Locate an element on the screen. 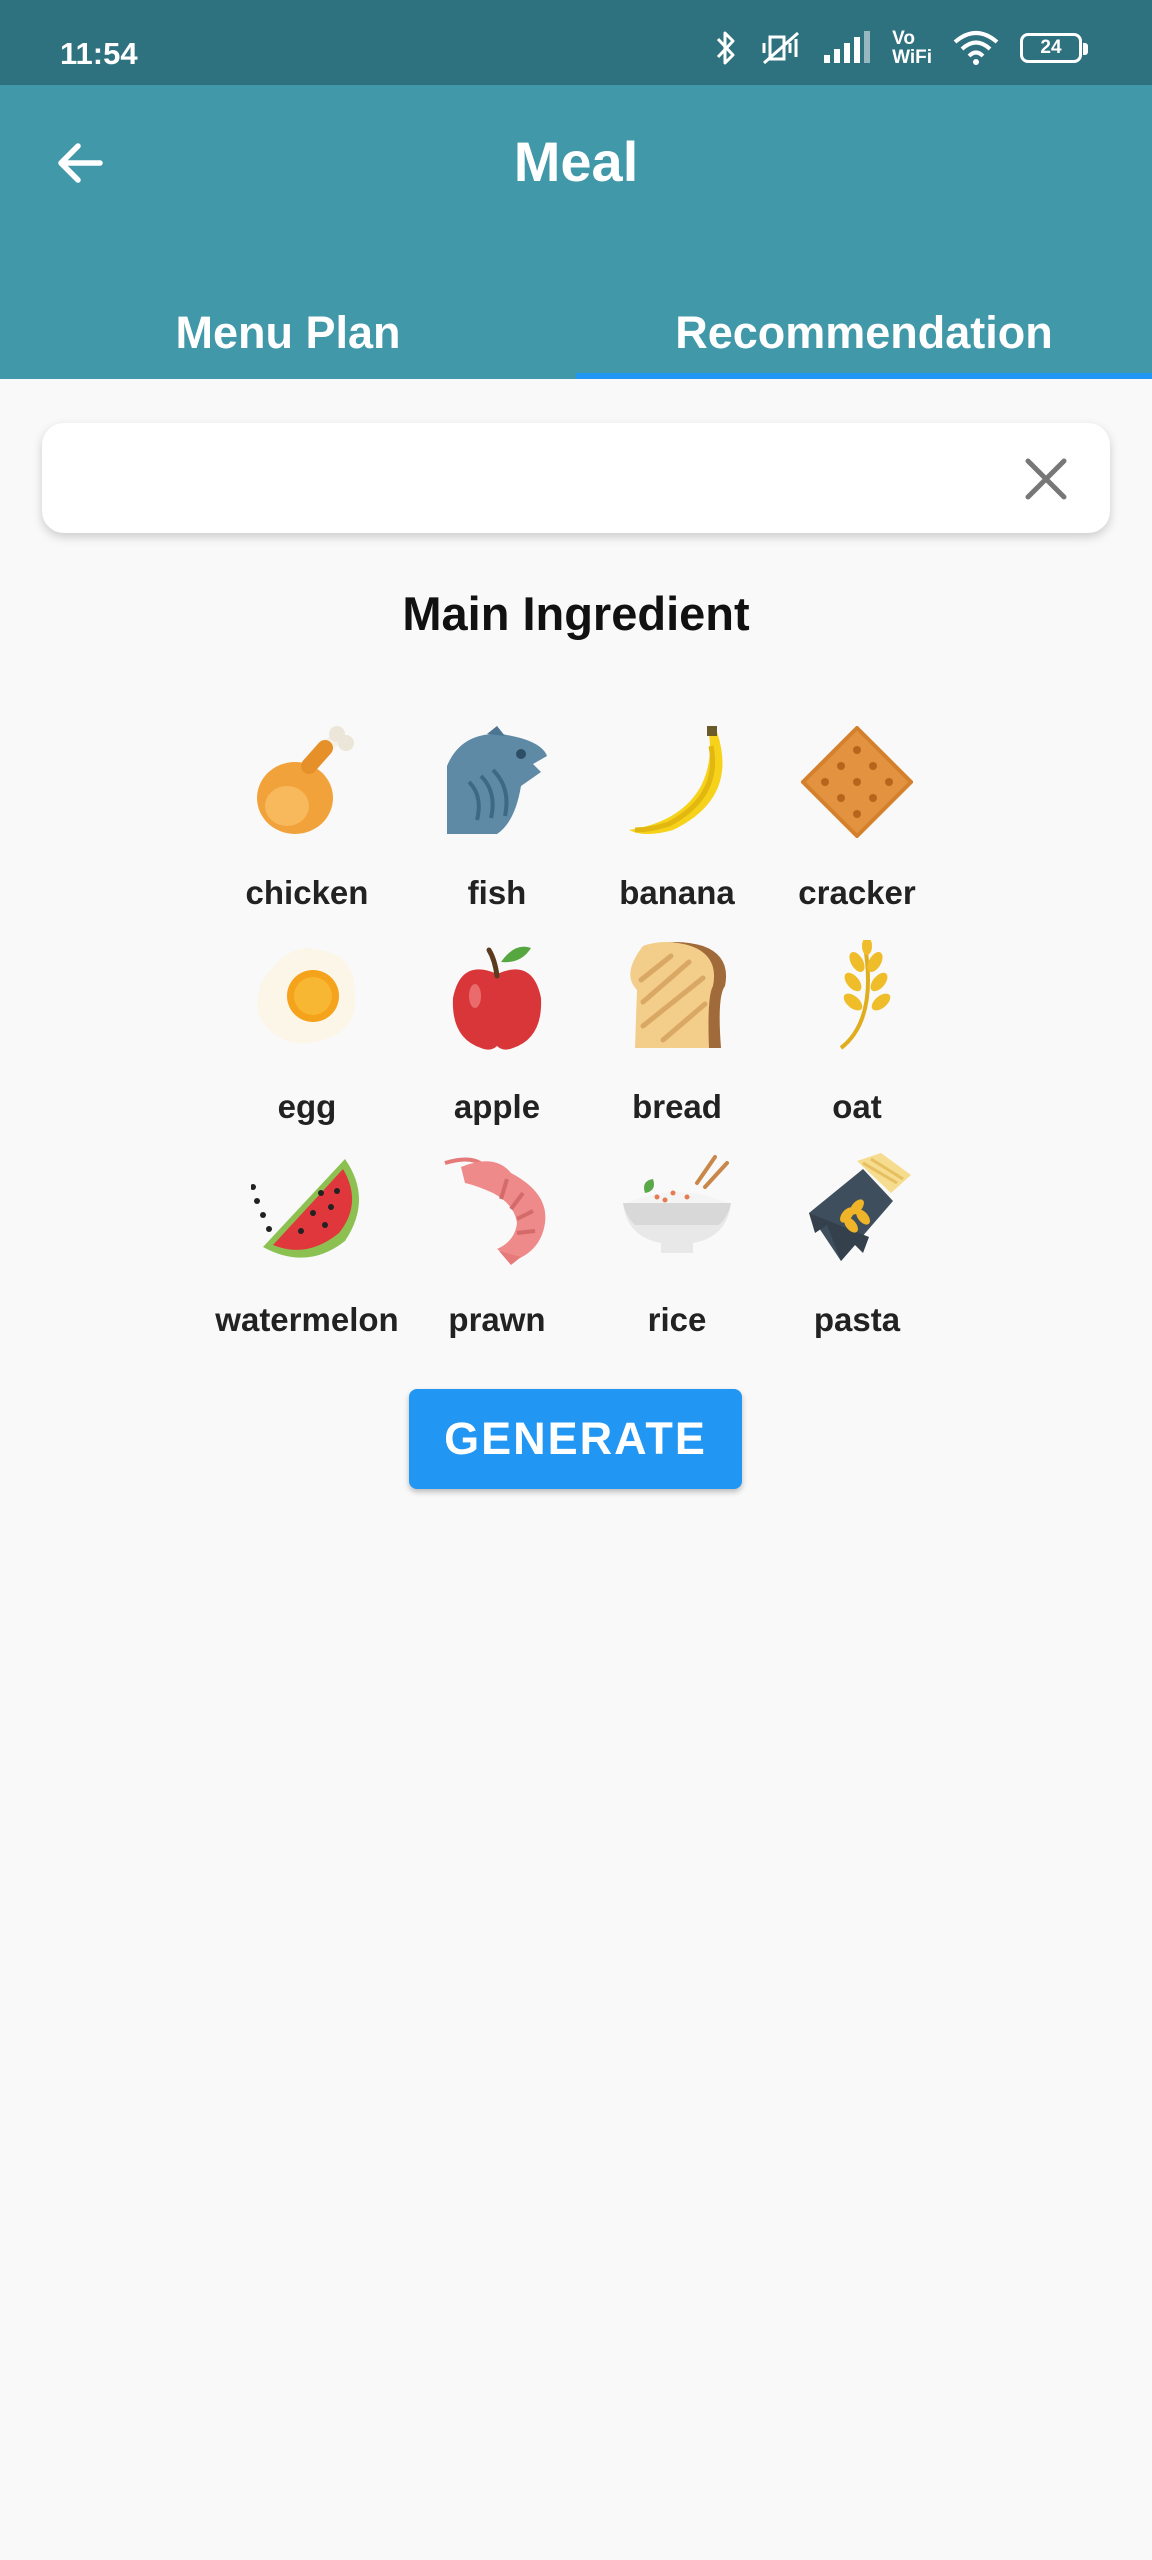 The height and width of the screenshot is (2560, 1152). search-card is located at coordinates (576, 478).